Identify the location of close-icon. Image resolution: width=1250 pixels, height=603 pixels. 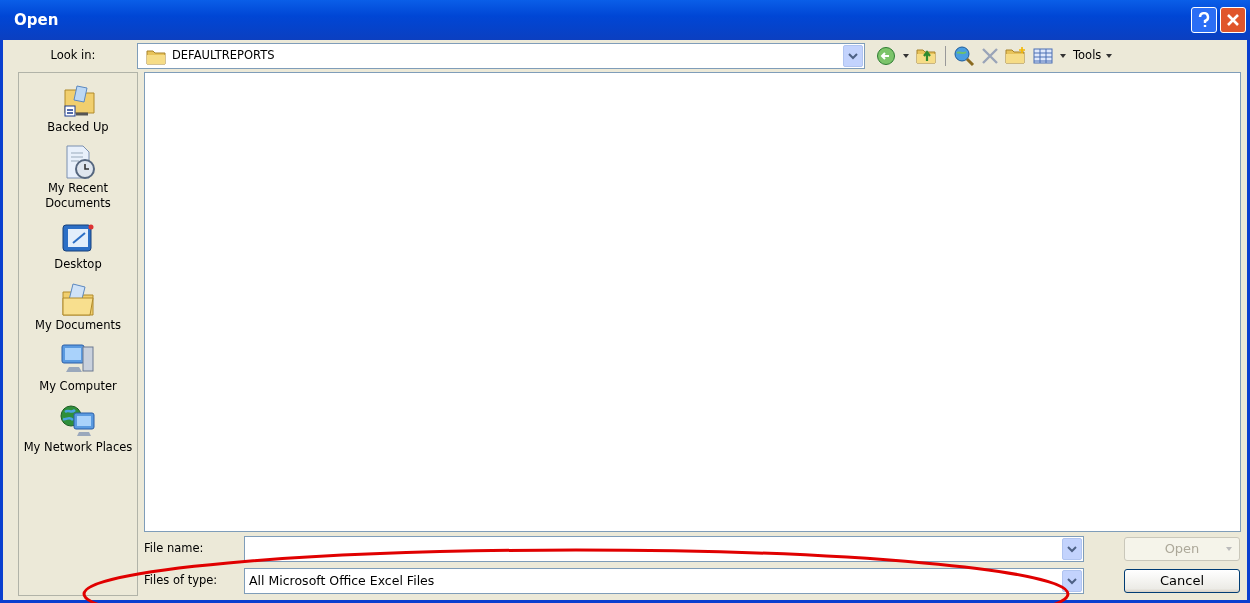
(1233, 20).